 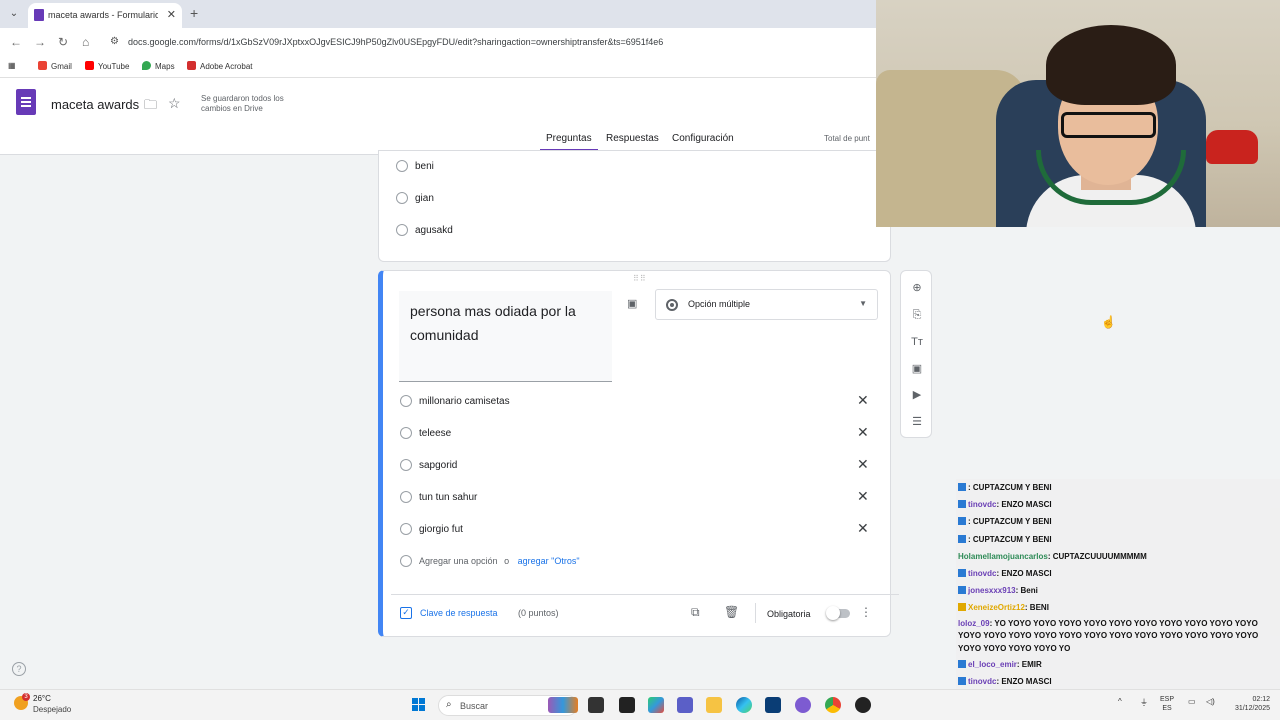 I want to click on tab-respuestas: Respuestas, so click(x=632, y=138).